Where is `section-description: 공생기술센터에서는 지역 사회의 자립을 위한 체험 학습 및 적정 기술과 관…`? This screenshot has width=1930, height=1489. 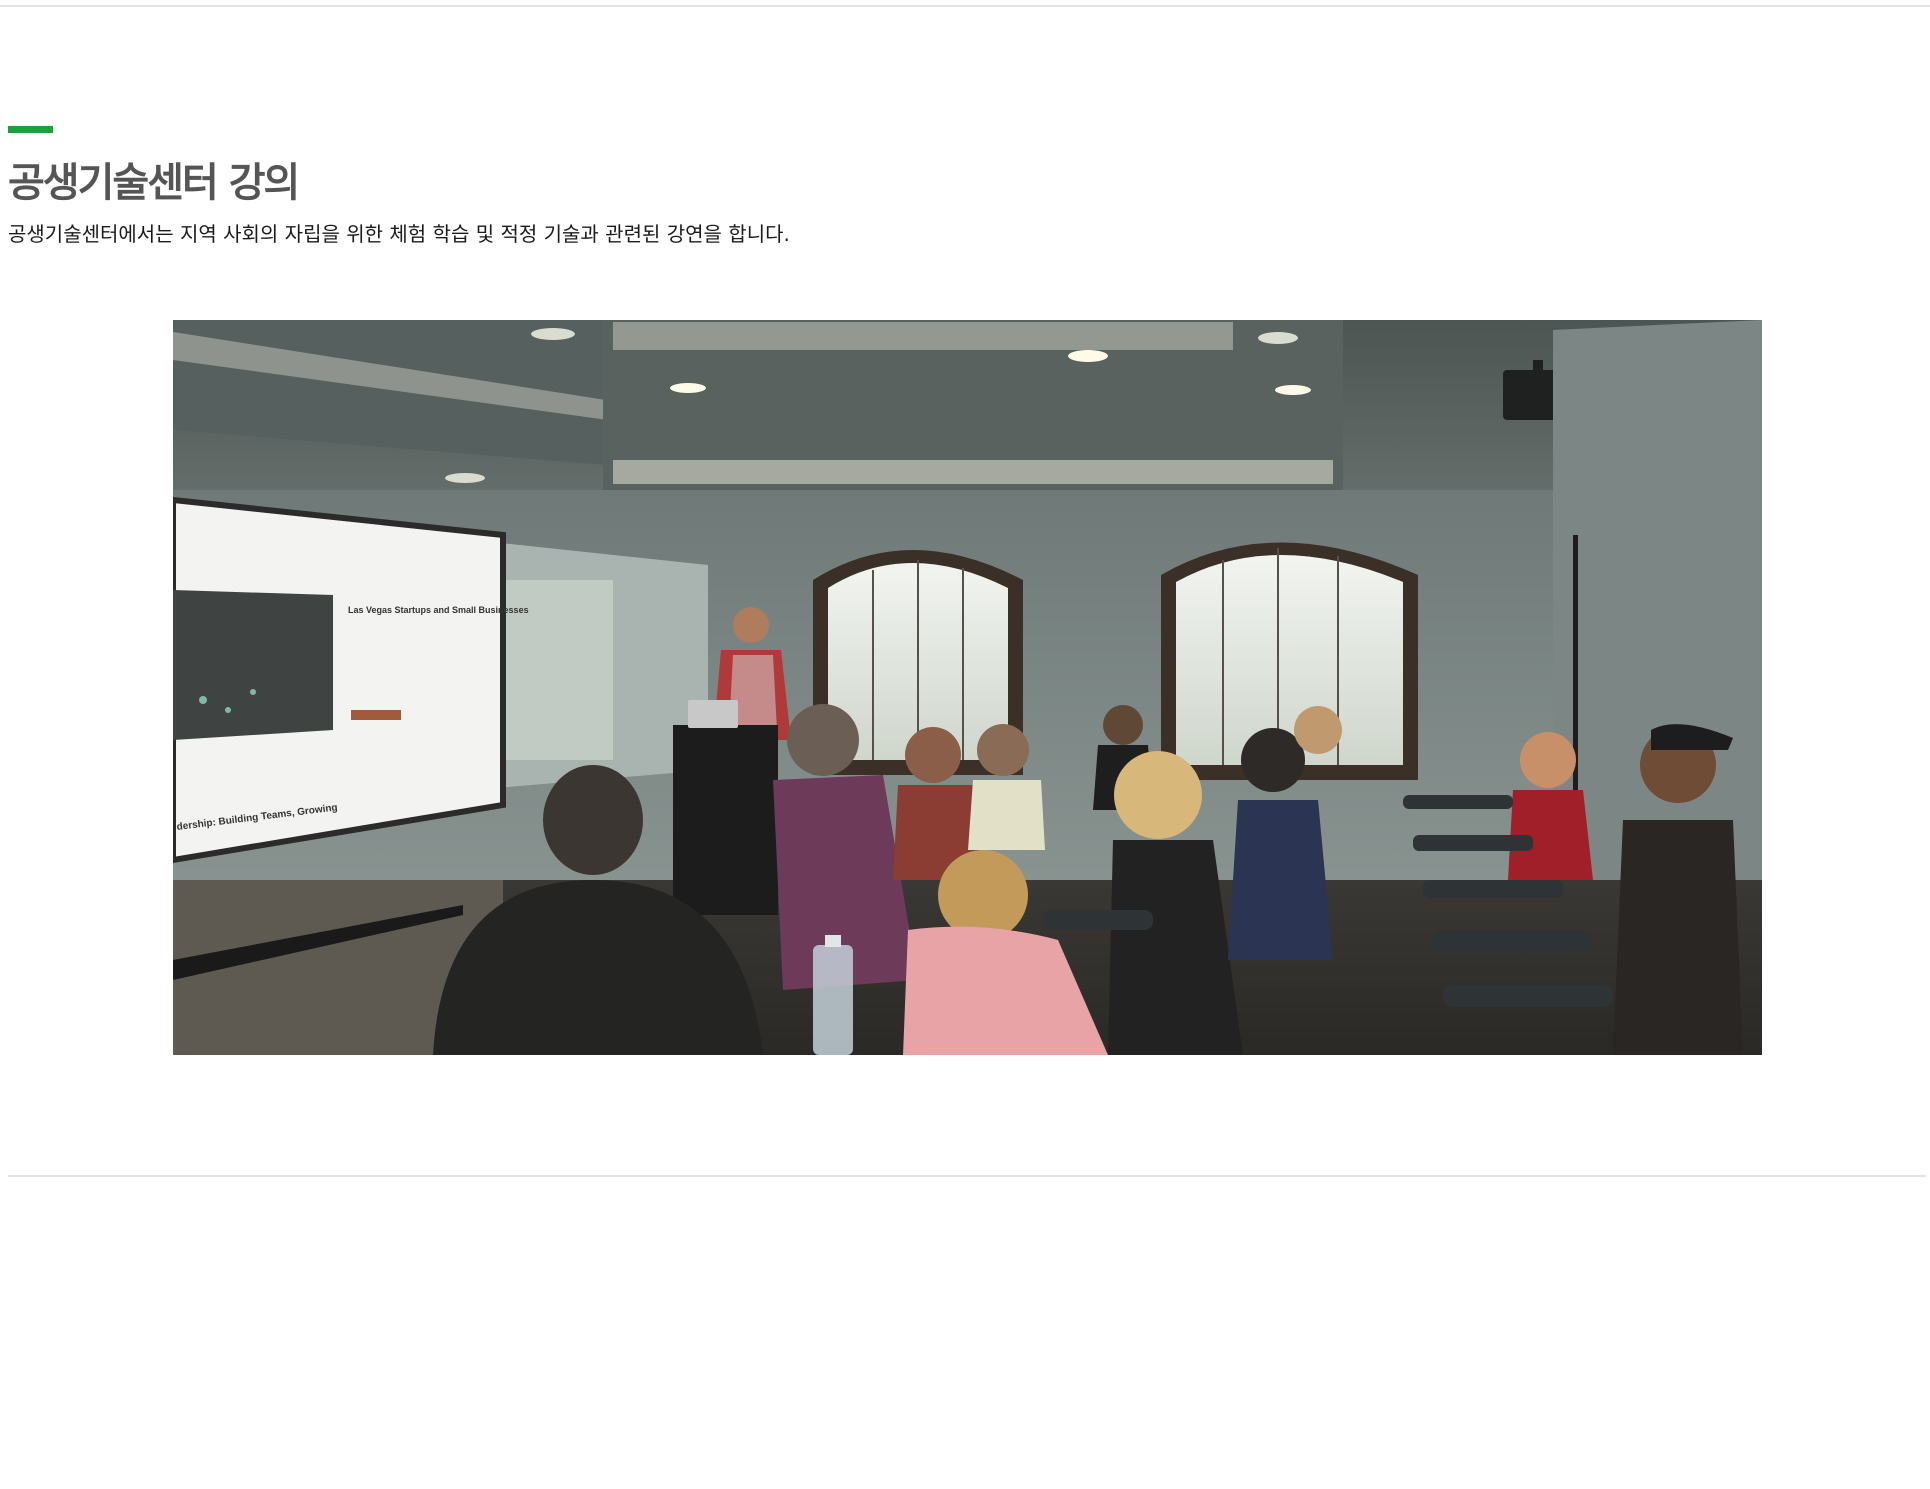 section-description: 공생기술센터에서는 지역 사회의 자립을 위한 체험 학습 및 적정 기술과 관… is located at coordinates (399, 234).